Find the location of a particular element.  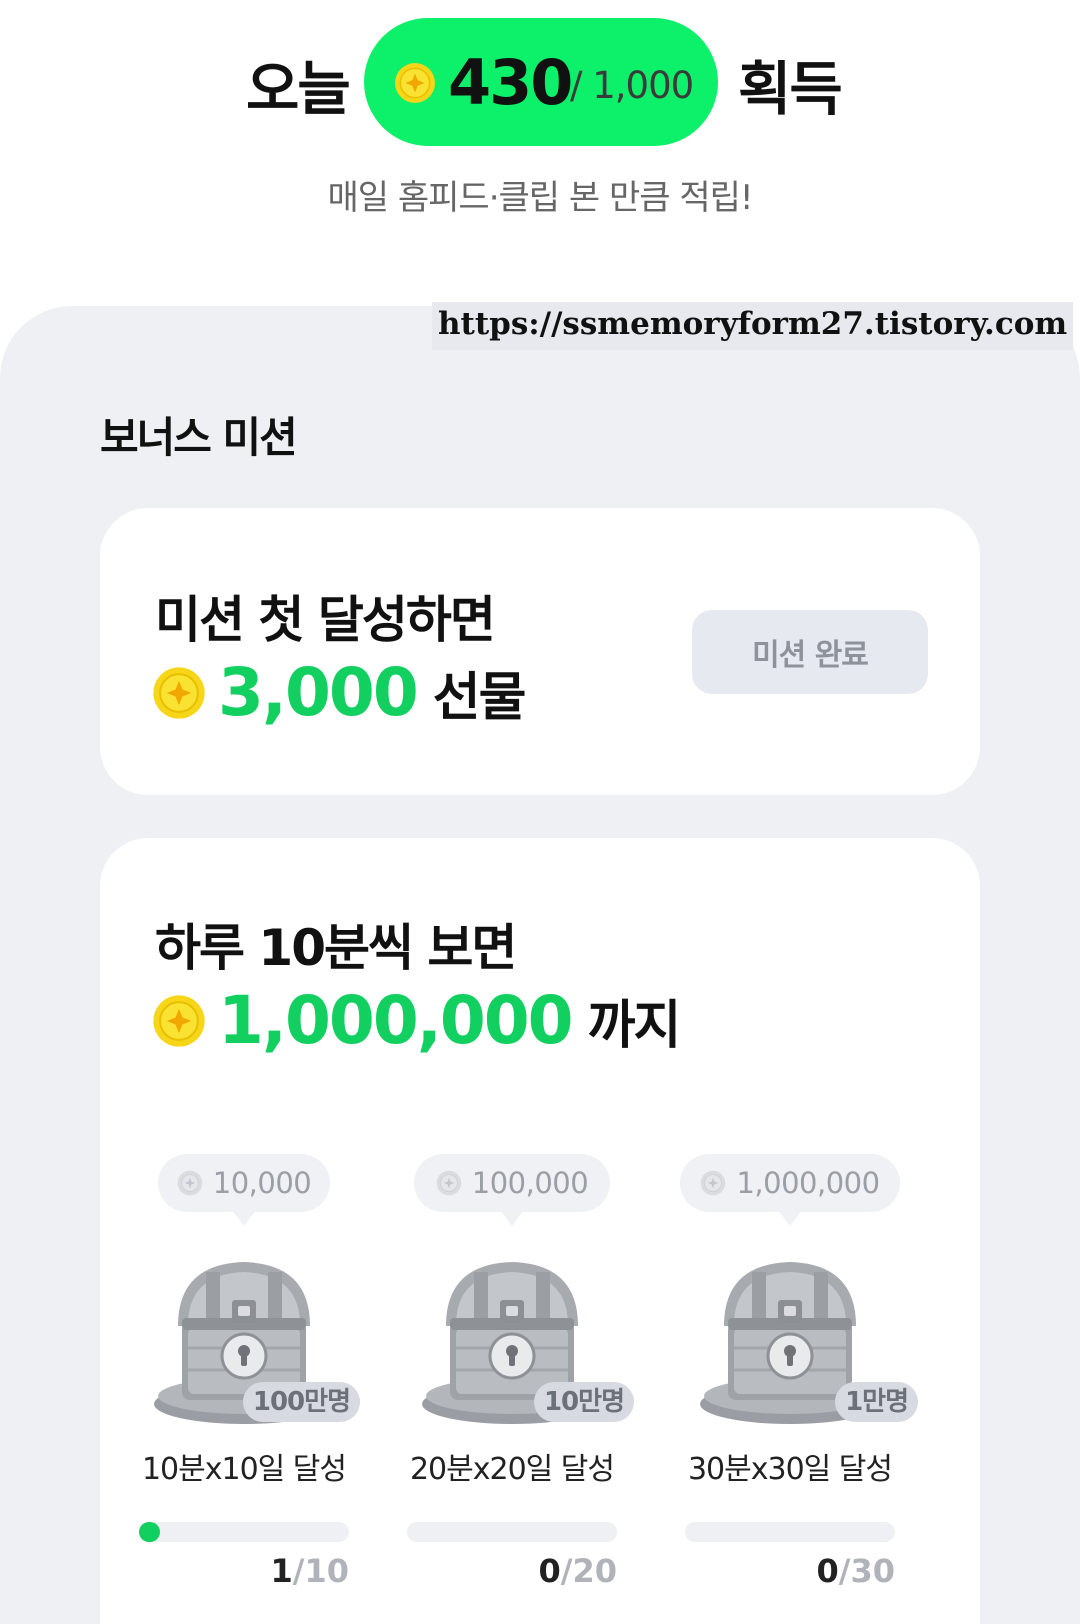

tier-goal-label: 10분x10일 달성 is located at coordinates (244, 1469).